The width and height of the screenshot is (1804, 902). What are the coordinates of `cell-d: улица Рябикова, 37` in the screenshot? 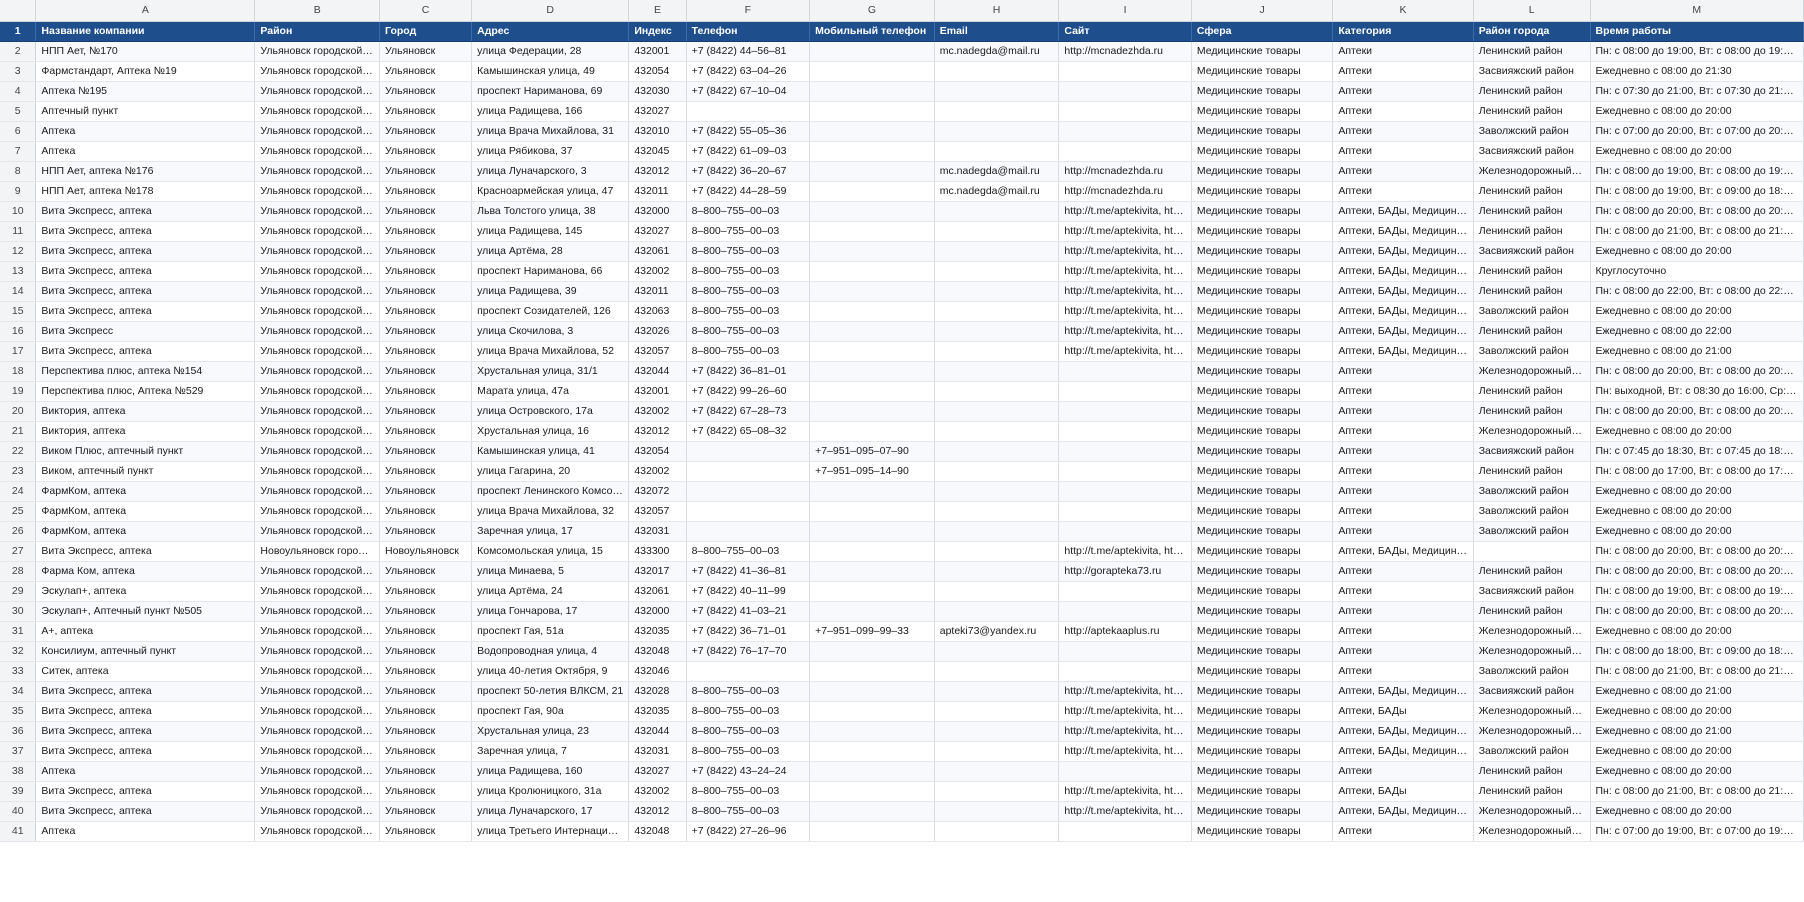 It's located at (550, 151).